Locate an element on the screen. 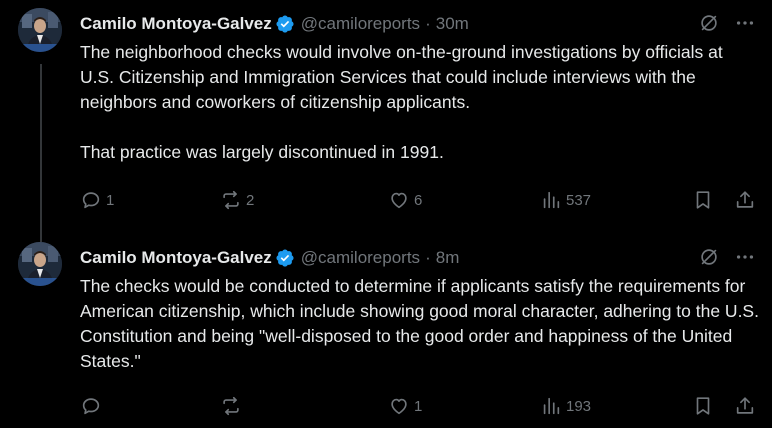  repost-button is located at coordinates (233, 406).